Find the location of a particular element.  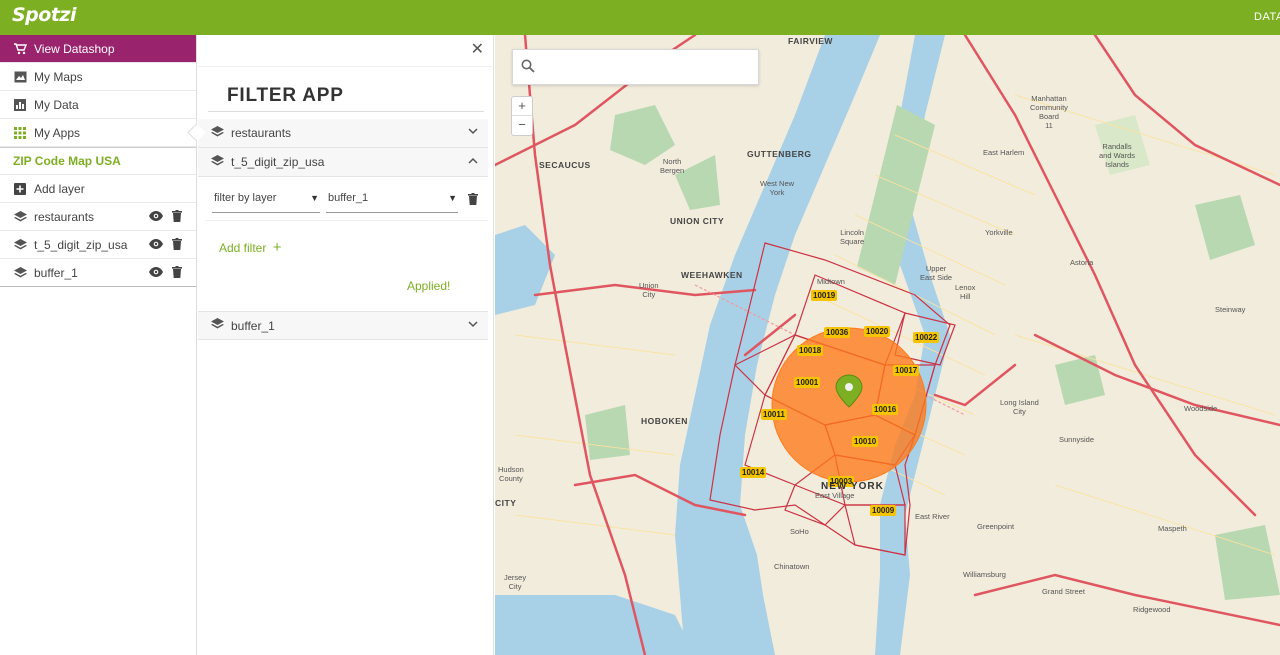

panel-title: FILTER APP is located at coordinates (285, 95).